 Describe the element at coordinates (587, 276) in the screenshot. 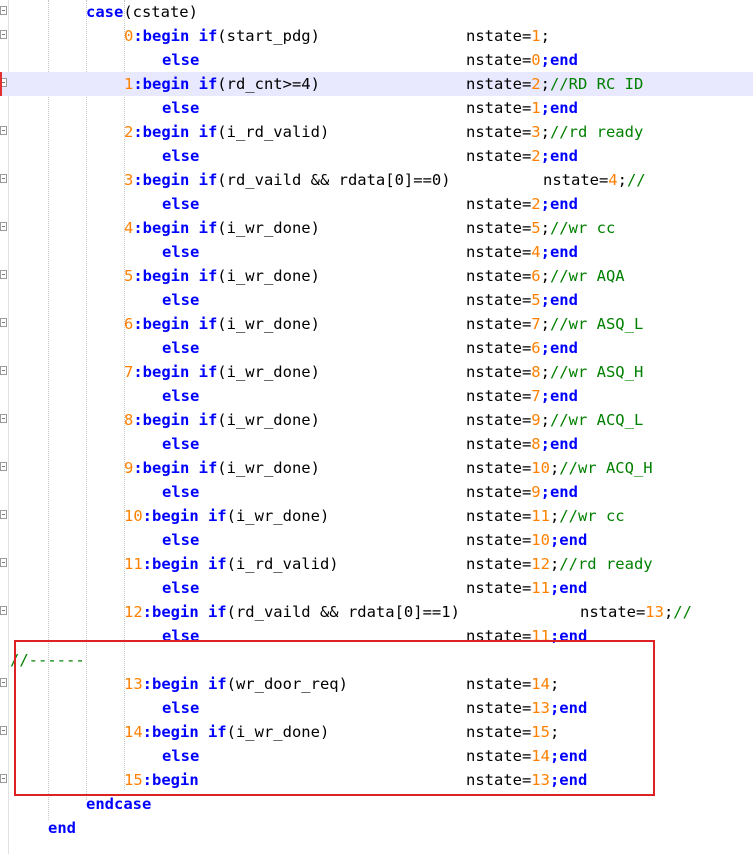

I see `line-comment: //wr AQA` at that location.